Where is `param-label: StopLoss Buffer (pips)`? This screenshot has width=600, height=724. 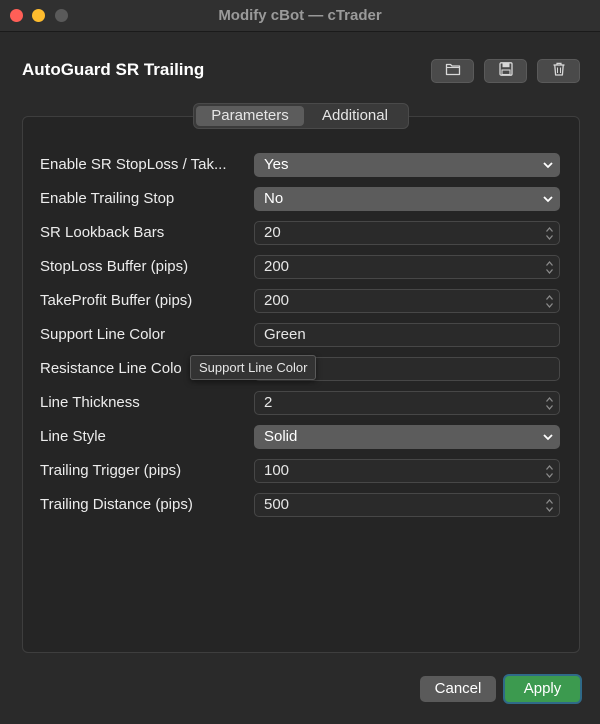
param-label: StopLoss Buffer (pips) is located at coordinates (114, 266).